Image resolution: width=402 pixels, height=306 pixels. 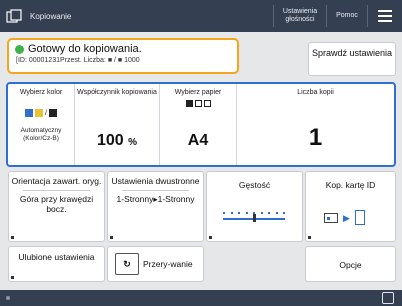 I want to click on density-button: Gęstość, so click(x=254, y=206).